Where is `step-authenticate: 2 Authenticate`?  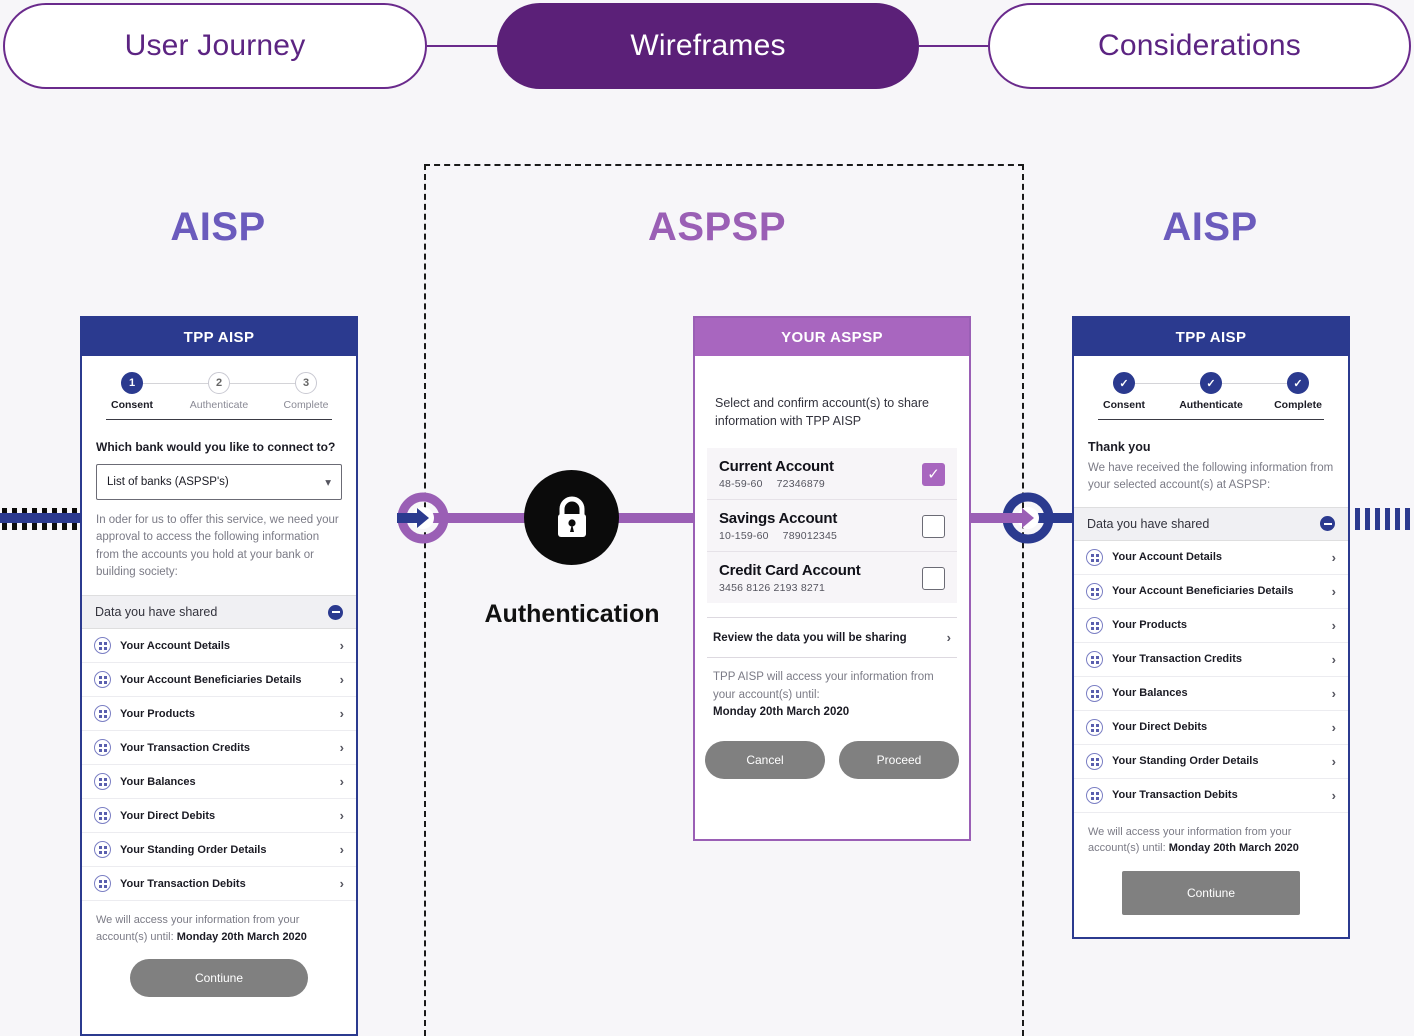 step-authenticate: 2 Authenticate is located at coordinates (219, 391).